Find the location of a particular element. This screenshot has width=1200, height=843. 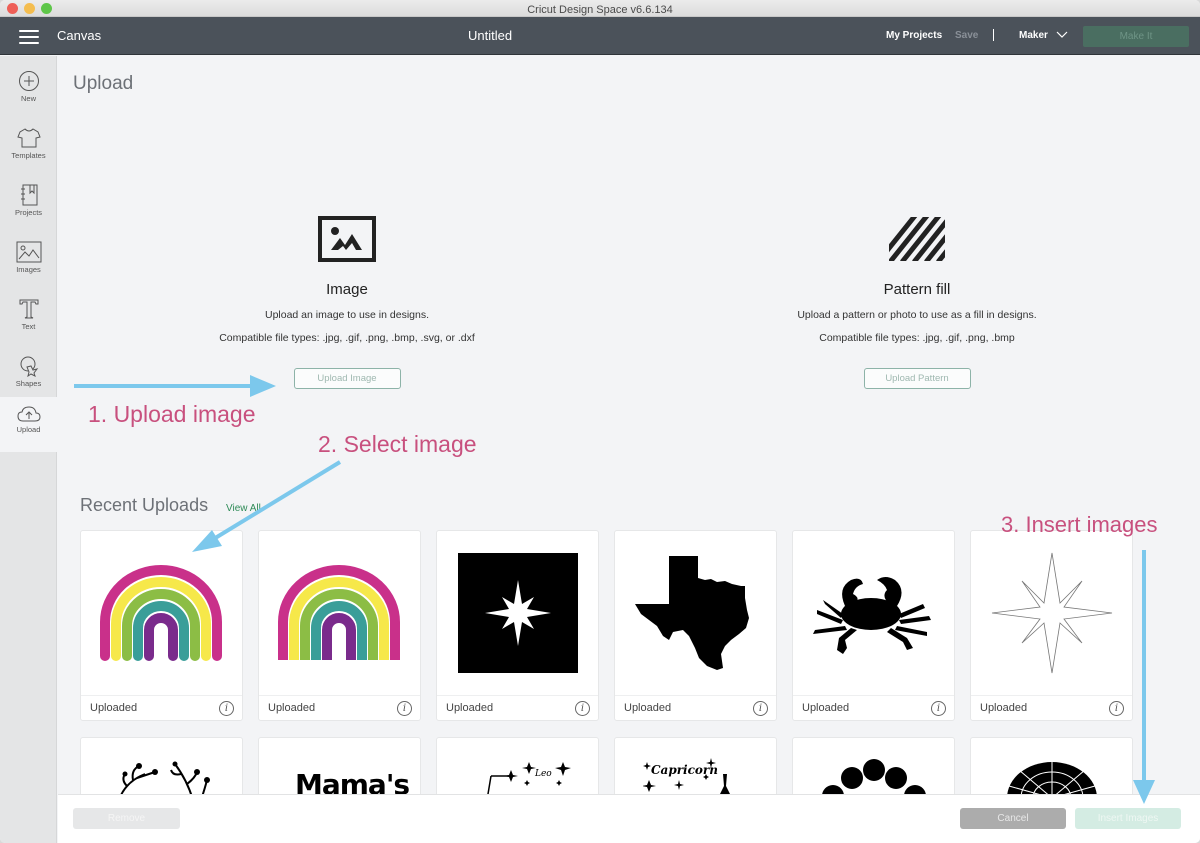

sidebar-label: Text is located at coordinates (28, 326).